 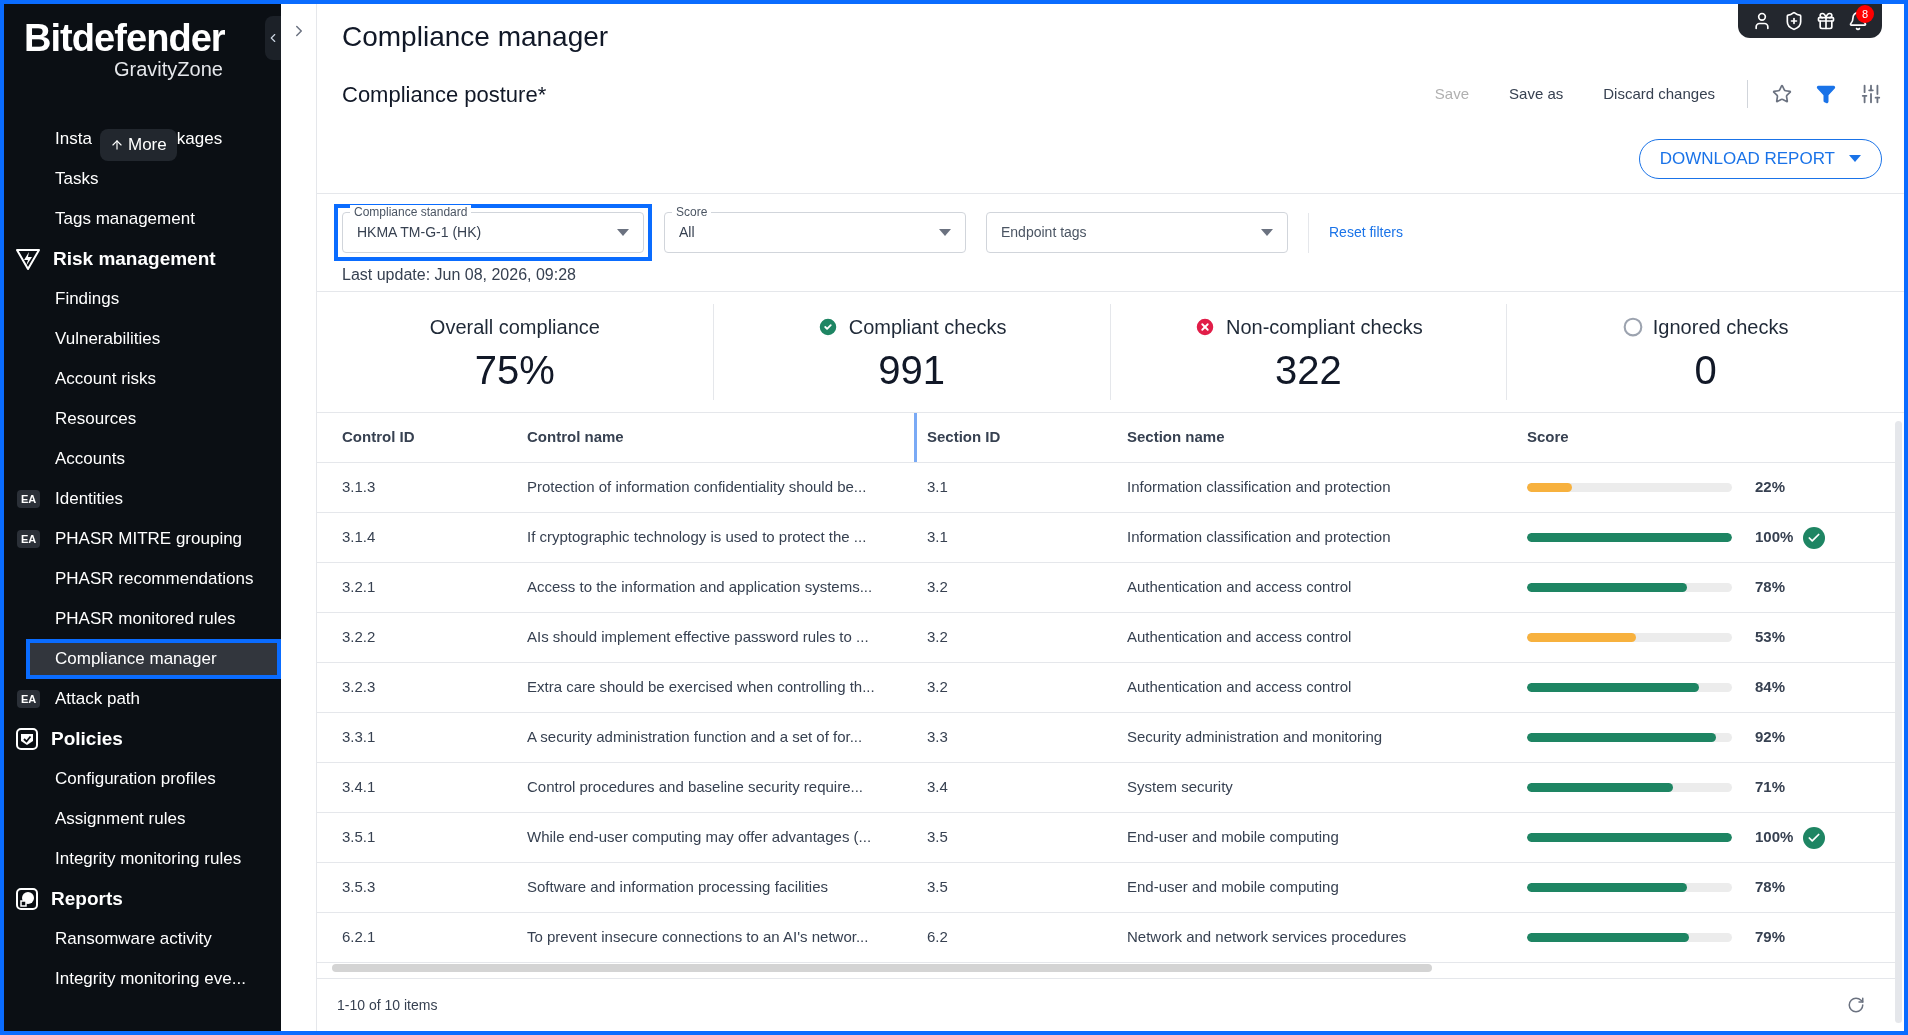 What do you see at coordinates (678, 887) in the screenshot?
I see `table-cell-text: Software and information processing facilities` at bounding box center [678, 887].